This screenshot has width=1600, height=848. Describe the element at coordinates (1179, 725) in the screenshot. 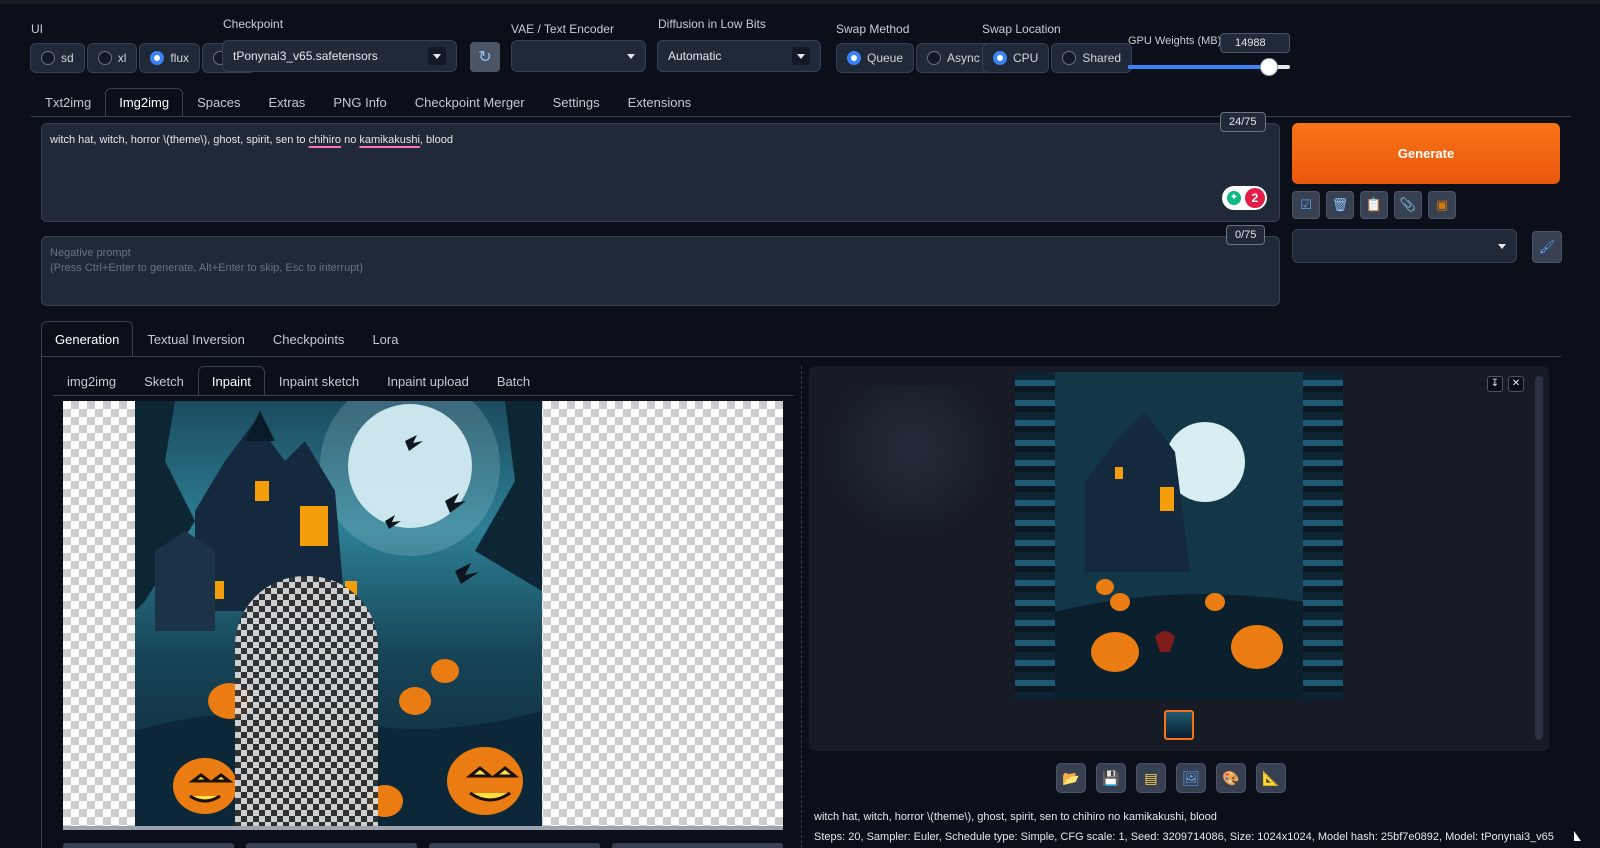

I see `gallery-thumbnail` at that location.